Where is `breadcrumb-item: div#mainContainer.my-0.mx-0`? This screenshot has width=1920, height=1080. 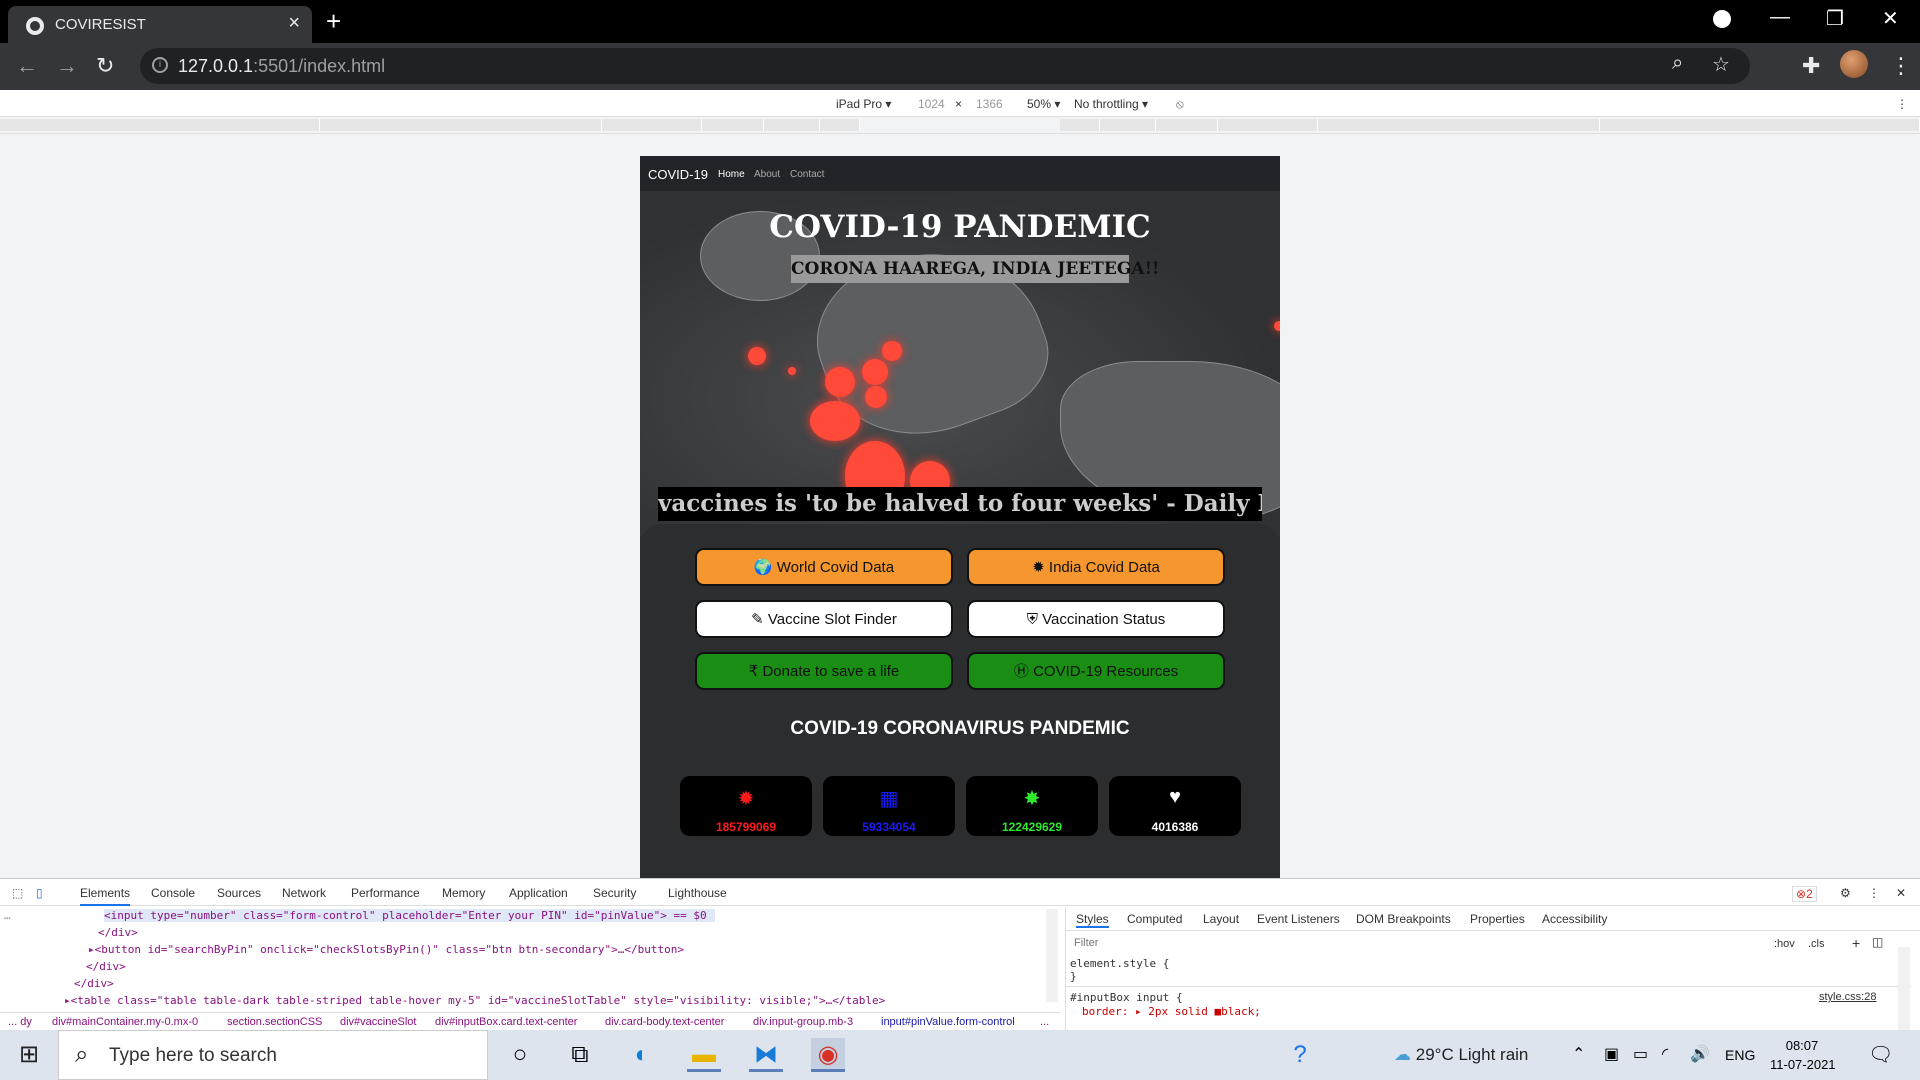 breadcrumb-item: div#mainContainer.my-0.mx-0 is located at coordinates (125, 1022).